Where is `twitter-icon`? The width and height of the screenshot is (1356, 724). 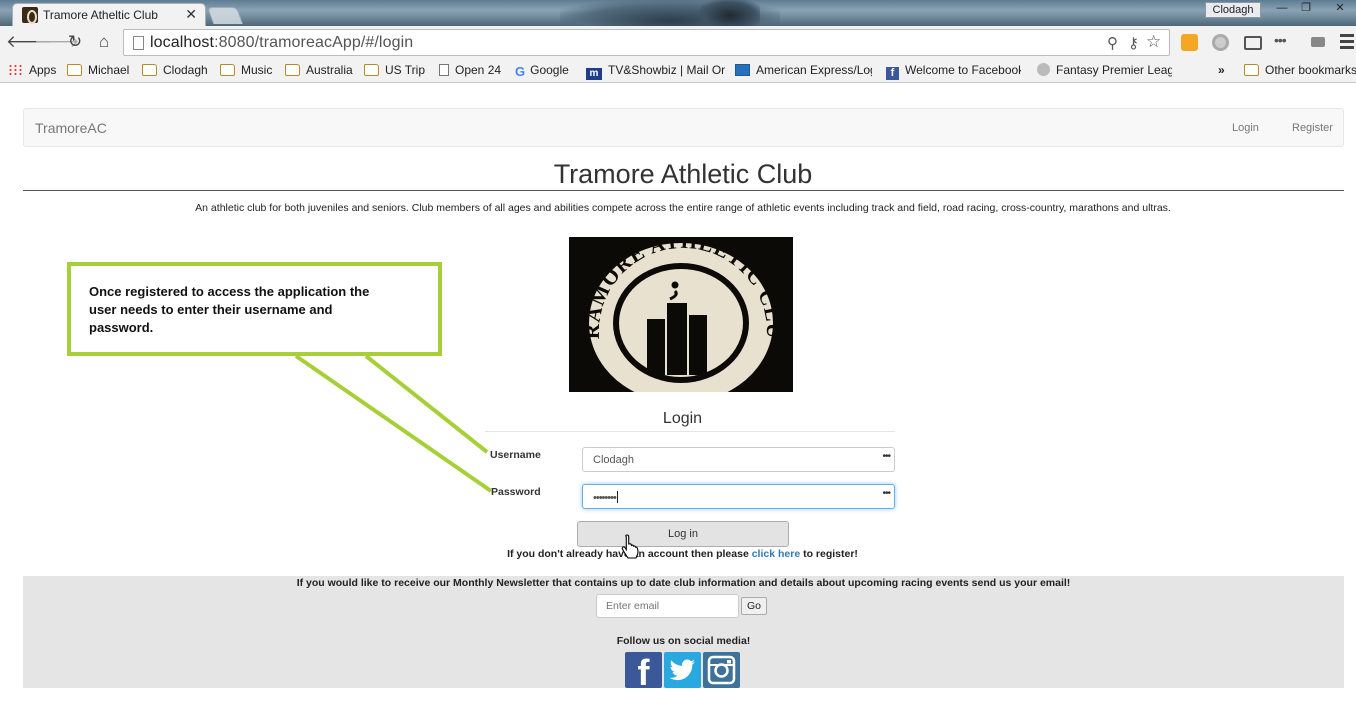 twitter-icon is located at coordinates (682, 670).